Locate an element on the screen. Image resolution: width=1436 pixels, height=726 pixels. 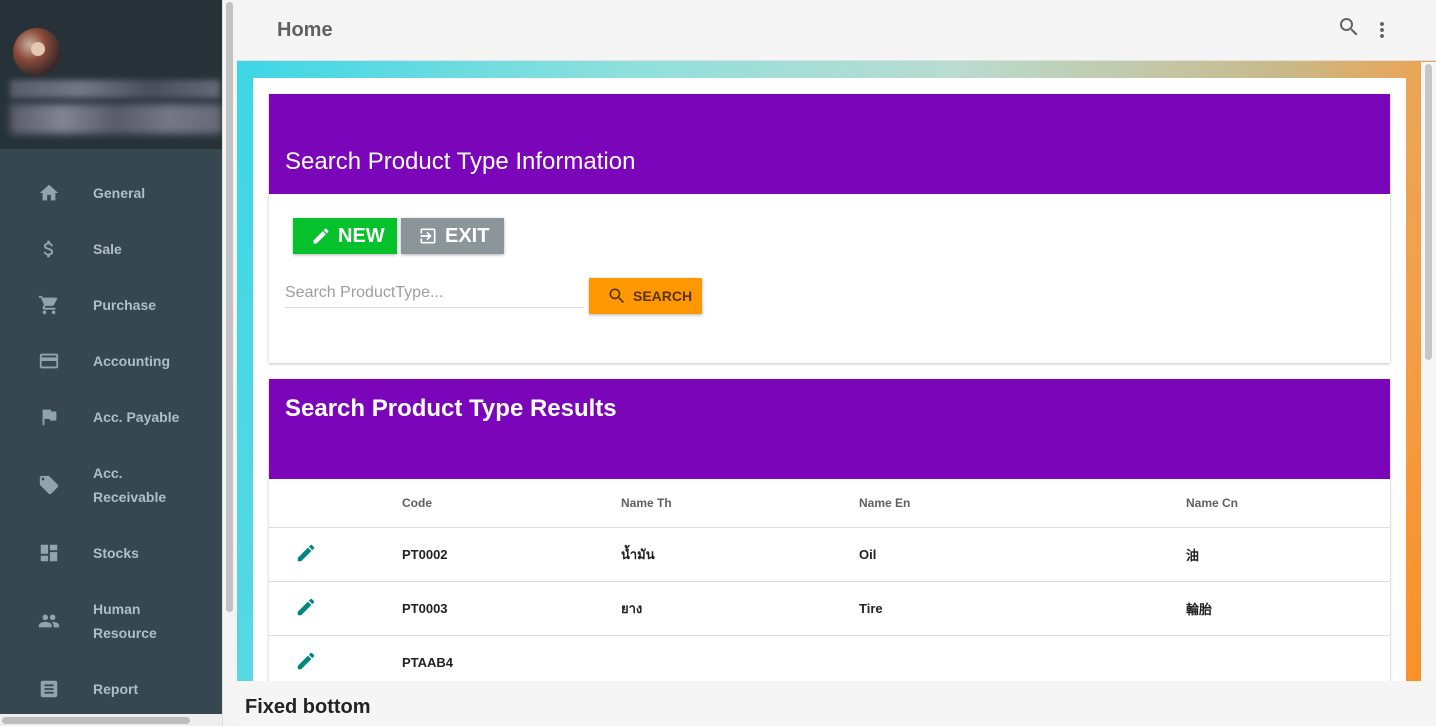
table-row: PT0002 น้ำมัน Oil 油 is located at coordinates (829, 554).